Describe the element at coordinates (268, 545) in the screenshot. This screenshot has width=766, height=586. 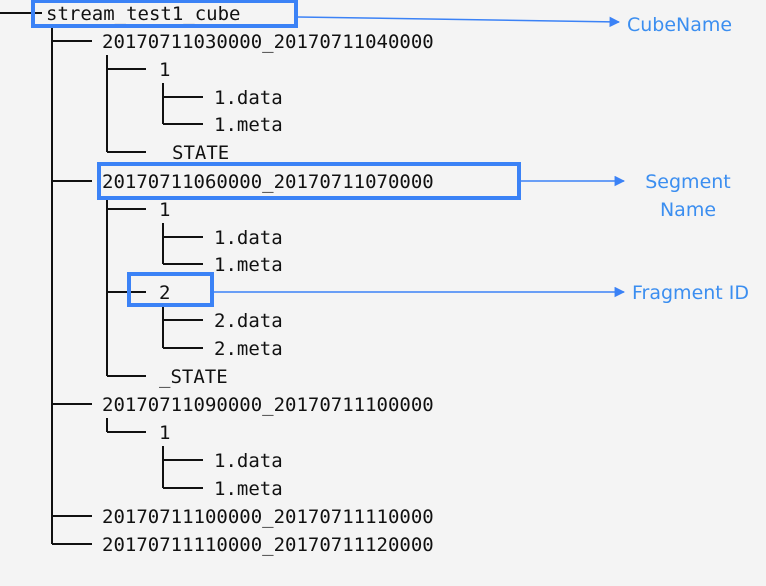
I see `segment5-name: 20170711110000_20170711120000` at that location.